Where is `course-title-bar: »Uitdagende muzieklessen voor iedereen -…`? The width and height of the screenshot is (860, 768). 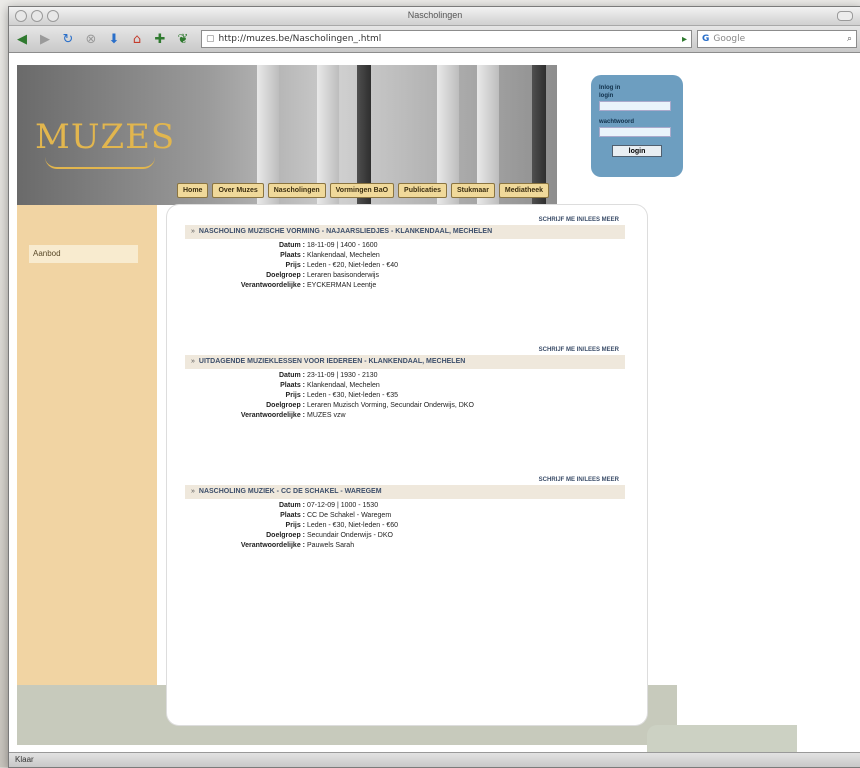 course-title-bar: »Uitdagende muzieklessen voor iedereen -… is located at coordinates (405, 362).